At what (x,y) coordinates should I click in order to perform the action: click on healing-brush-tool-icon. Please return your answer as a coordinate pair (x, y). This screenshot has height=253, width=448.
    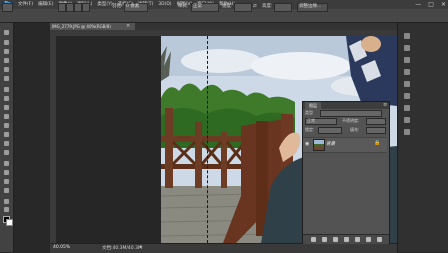
    Looking at the image, I should click on (6, 89).